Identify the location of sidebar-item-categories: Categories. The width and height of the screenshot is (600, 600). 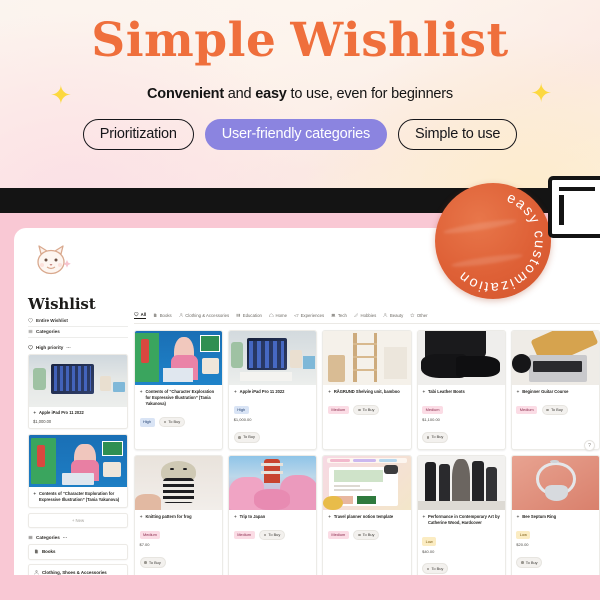
(78, 332).